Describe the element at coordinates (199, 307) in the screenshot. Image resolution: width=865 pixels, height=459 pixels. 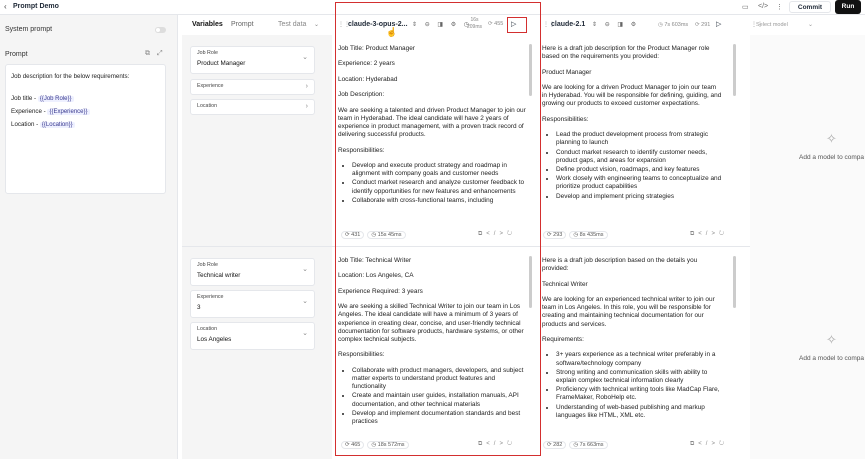
I see `experience-value: 3` at that location.